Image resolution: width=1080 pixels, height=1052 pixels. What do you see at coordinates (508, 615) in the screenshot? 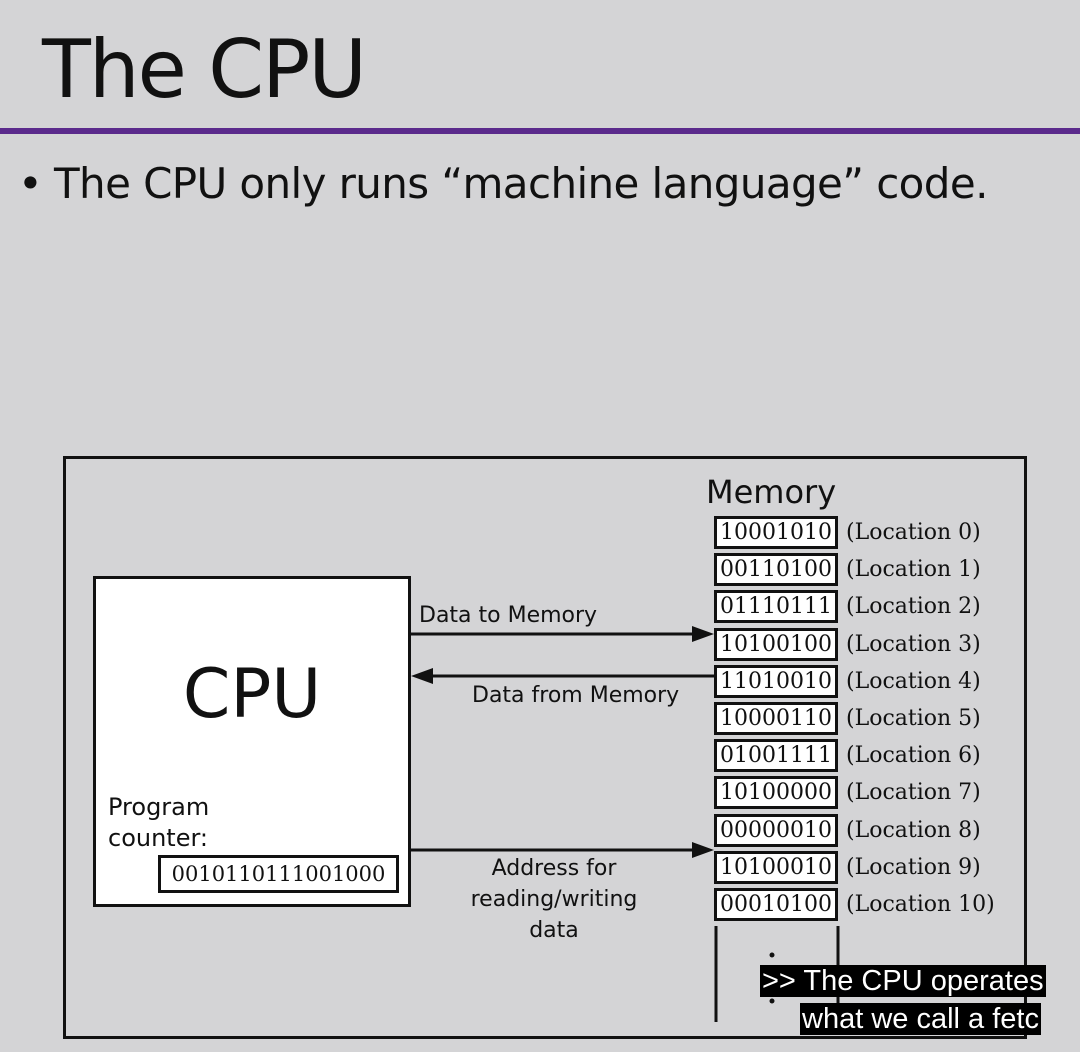
I see `label-data-to-memory: Data to Memory` at bounding box center [508, 615].